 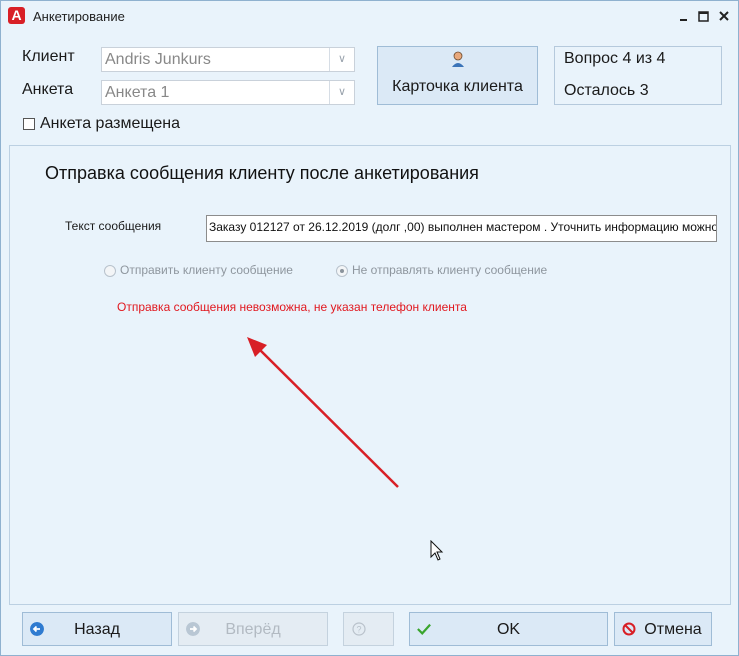 I want to click on annotation-arrow, so click(x=323, y=412).